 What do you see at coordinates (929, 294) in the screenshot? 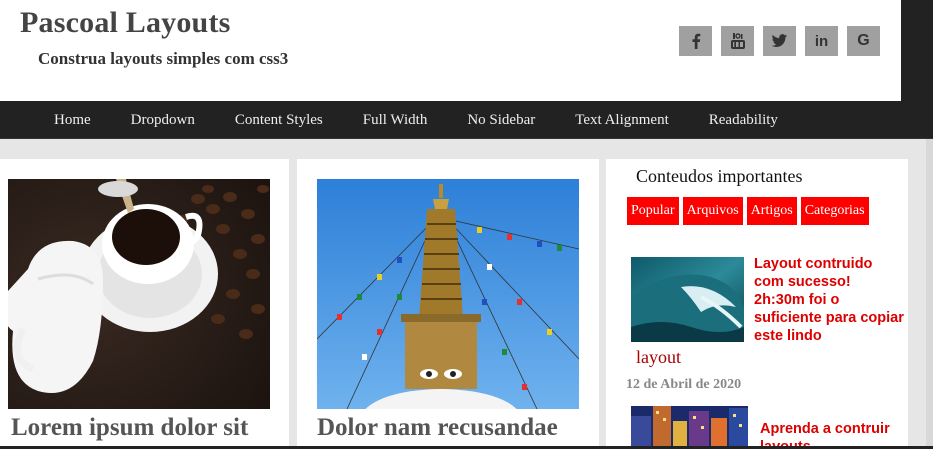
I see `scroll-edge` at bounding box center [929, 294].